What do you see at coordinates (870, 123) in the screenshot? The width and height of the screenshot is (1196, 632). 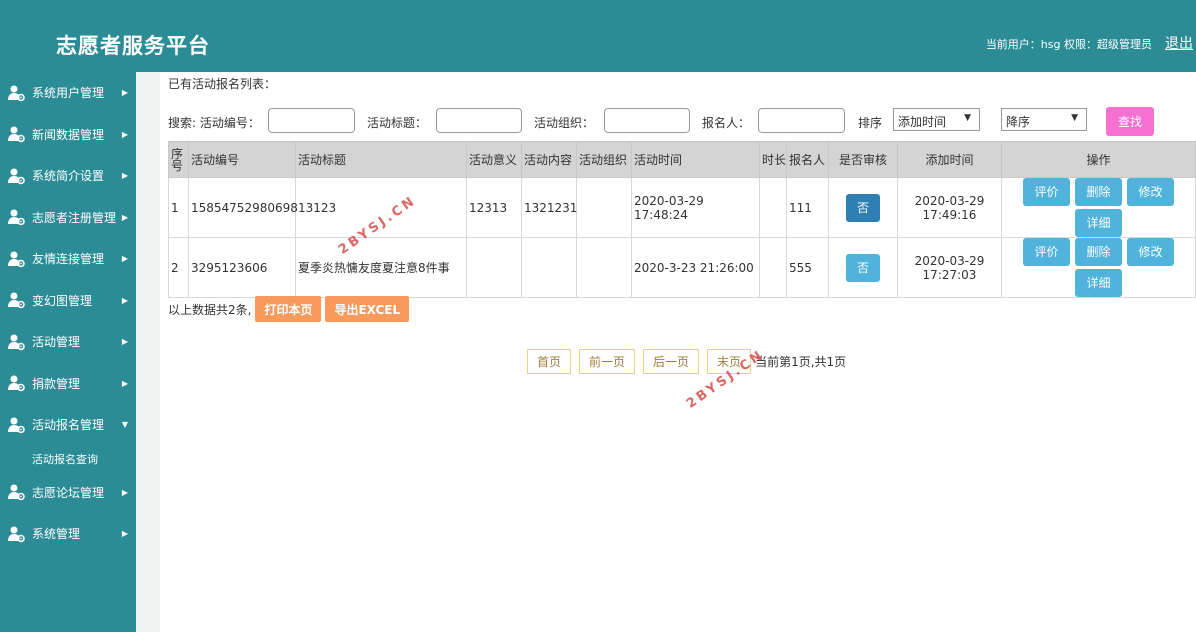 I see `sort-label: 排序` at bounding box center [870, 123].